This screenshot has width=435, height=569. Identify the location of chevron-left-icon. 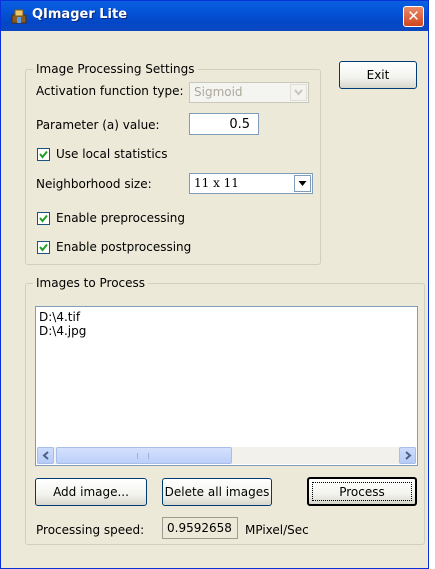
(45, 455).